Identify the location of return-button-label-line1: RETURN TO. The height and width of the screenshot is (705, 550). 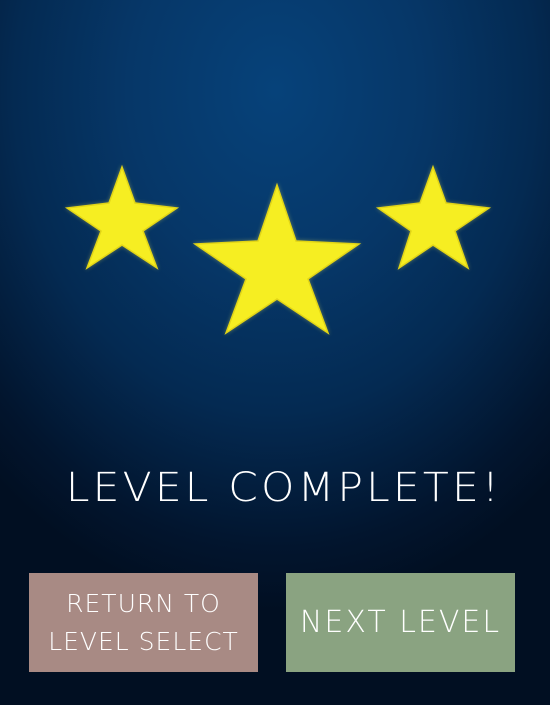
(143, 603).